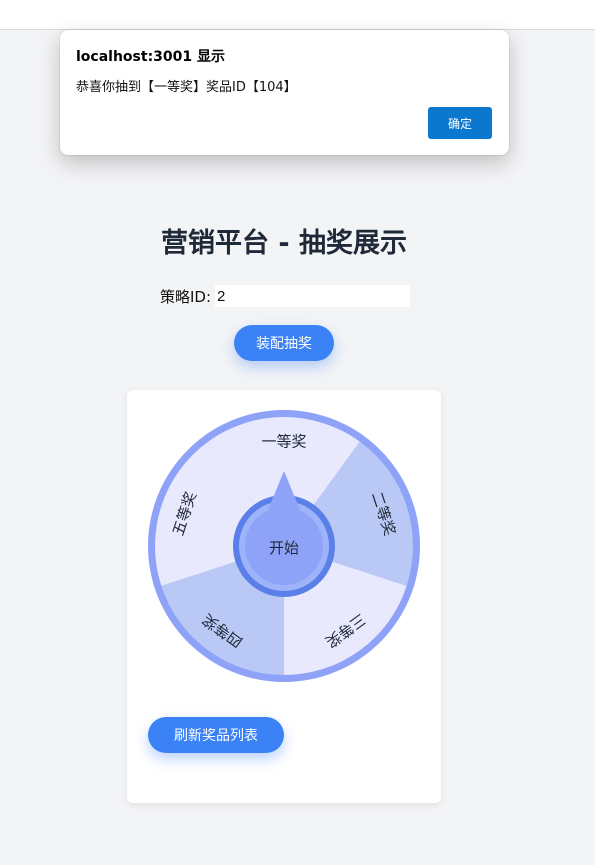 This screenshot has height=865, width=595. I want to click on lottery-wheel: 一等奖 二等奖 三等奖 四等奖 五等奖 开始, so click(284, 546).